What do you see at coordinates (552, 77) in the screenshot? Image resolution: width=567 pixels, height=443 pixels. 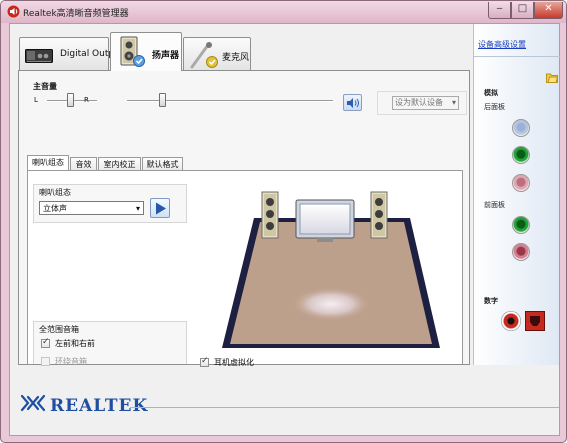 I see `folder-icon` at bounding box center [552, 77].